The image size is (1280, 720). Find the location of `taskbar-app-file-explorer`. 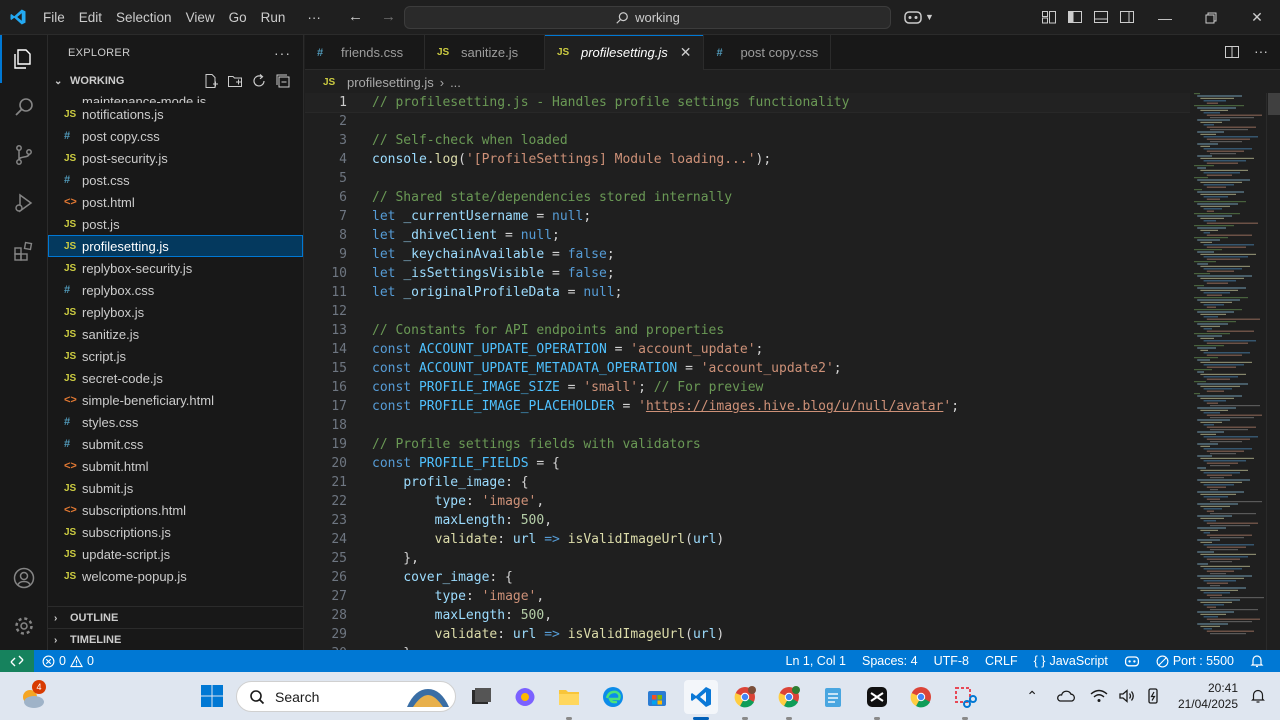

taskbar-app-file-explorer is located at coordinates (569, 700).